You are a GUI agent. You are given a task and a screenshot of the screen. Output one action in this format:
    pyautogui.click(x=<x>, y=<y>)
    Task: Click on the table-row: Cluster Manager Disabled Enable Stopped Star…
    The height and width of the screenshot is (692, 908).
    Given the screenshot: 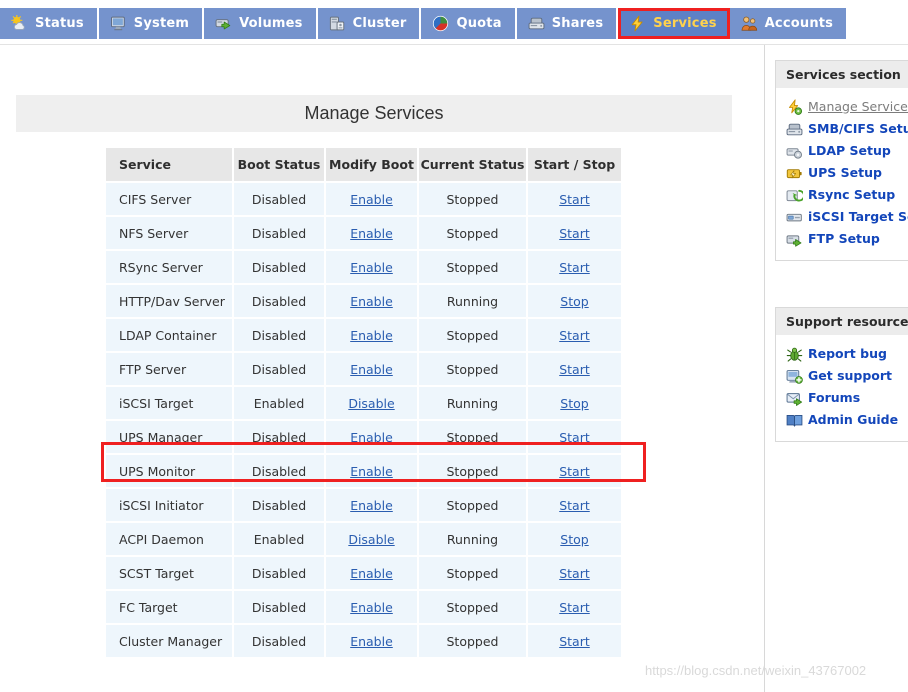 What is the action you would take?
    pyautogui.click(x=363, y=641)
    